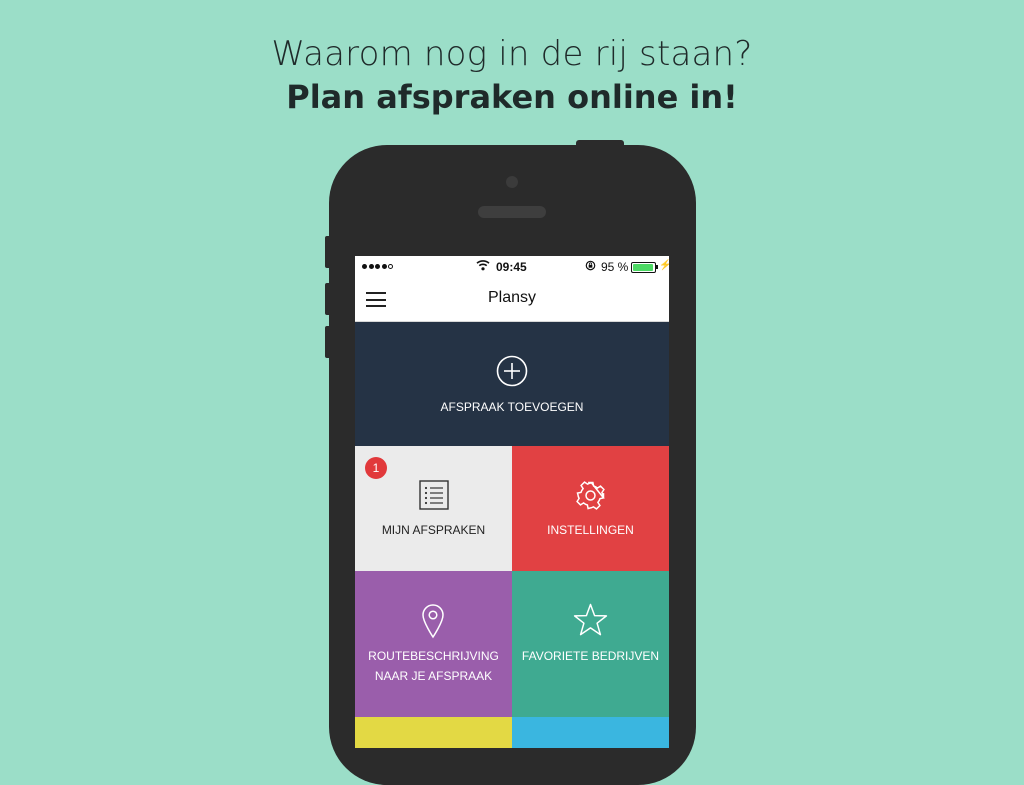  What do you see at coordinates (643, 267) in the screenshot?
I see `battery-icon` at bounding box center [643, 267].